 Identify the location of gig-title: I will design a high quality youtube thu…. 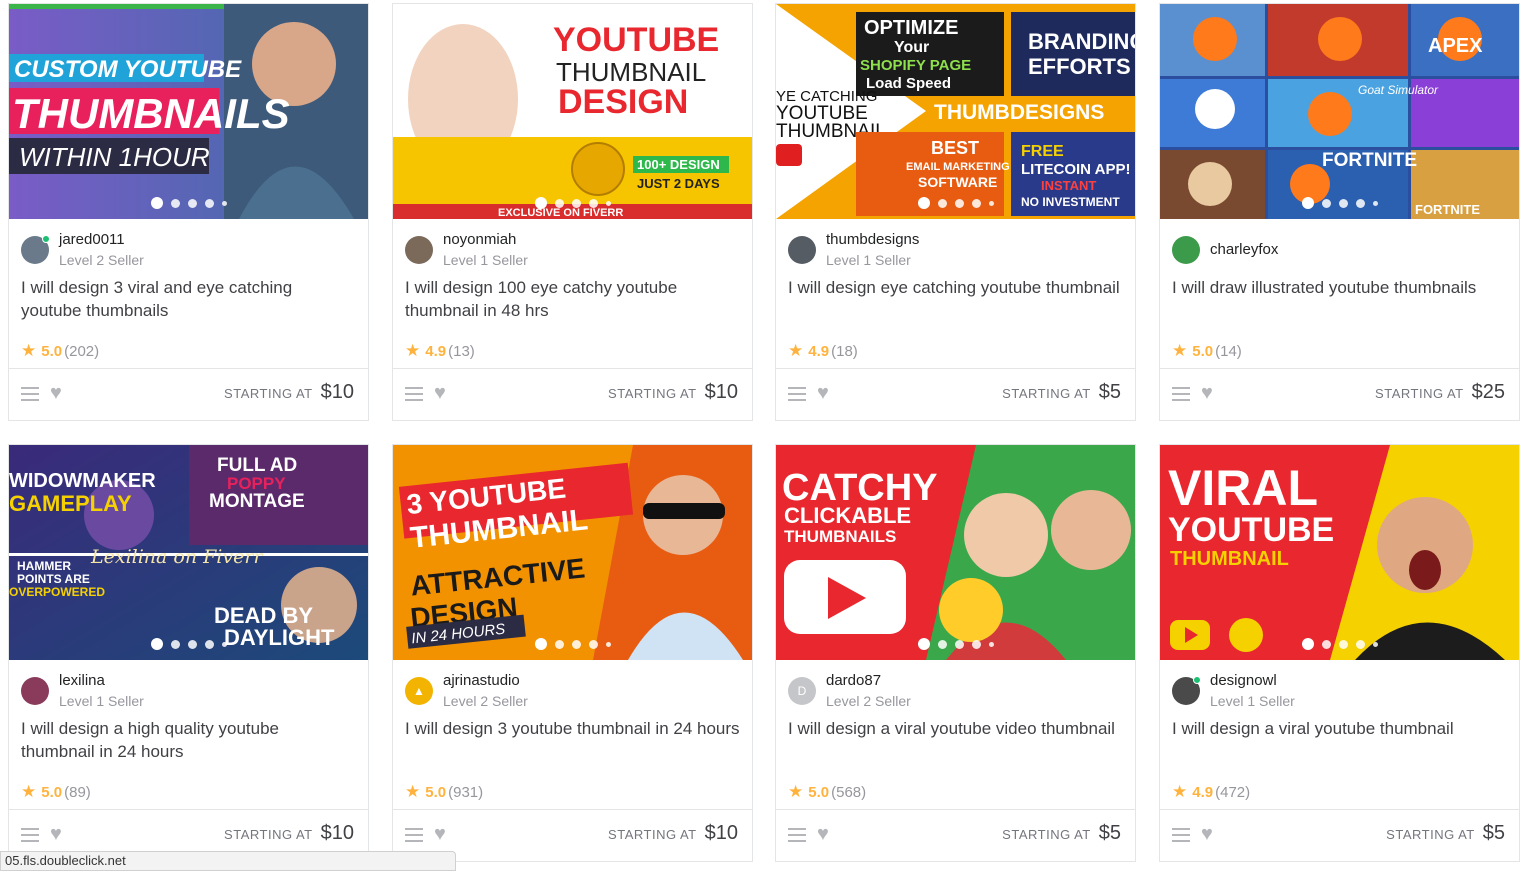
(188, 740).